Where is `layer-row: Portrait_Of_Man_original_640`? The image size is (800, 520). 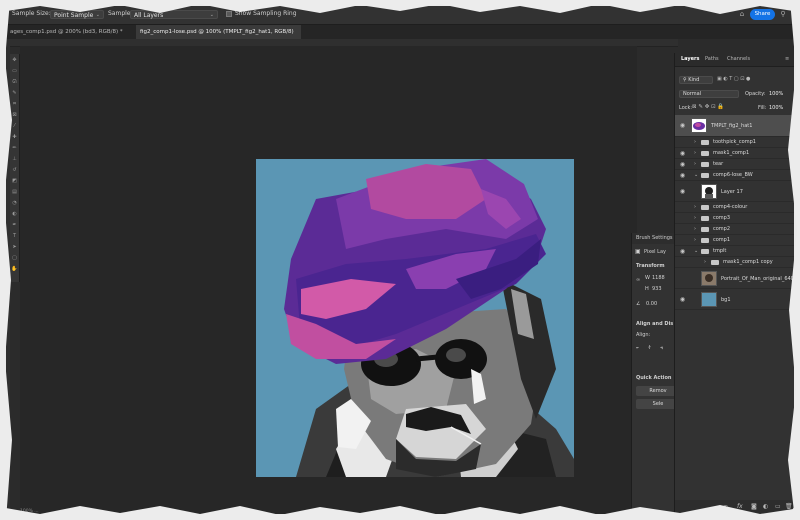 layer-row: Portrait_Of_Man_original_640 is located at coordinates (734, 278).